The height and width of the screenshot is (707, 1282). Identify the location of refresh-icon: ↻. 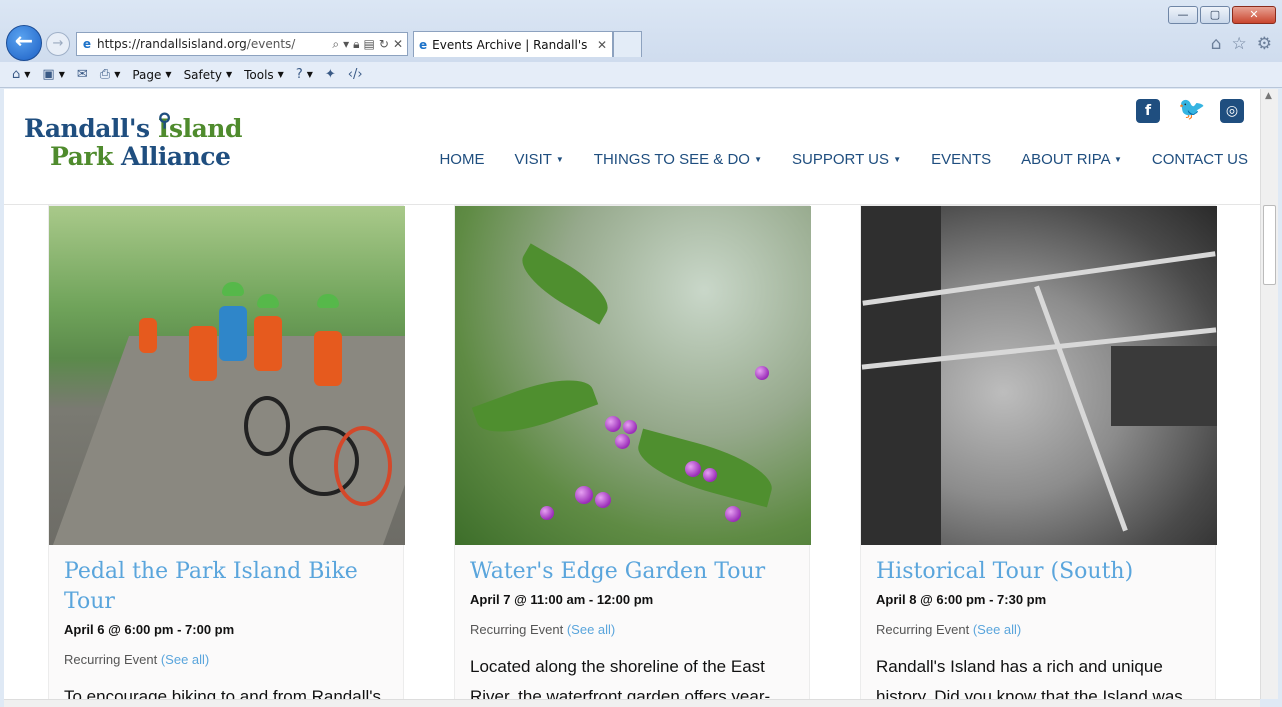
(384, 44).